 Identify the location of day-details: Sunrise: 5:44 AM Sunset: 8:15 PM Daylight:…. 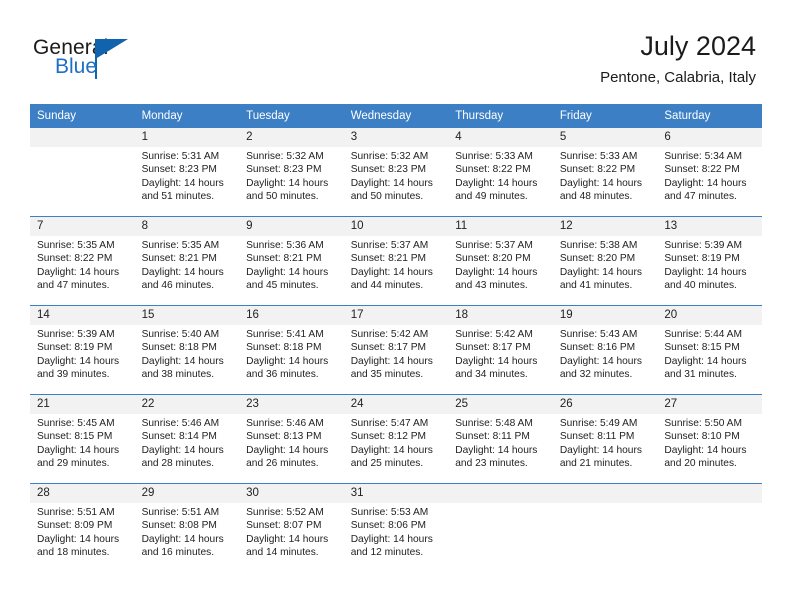
(709, 353).